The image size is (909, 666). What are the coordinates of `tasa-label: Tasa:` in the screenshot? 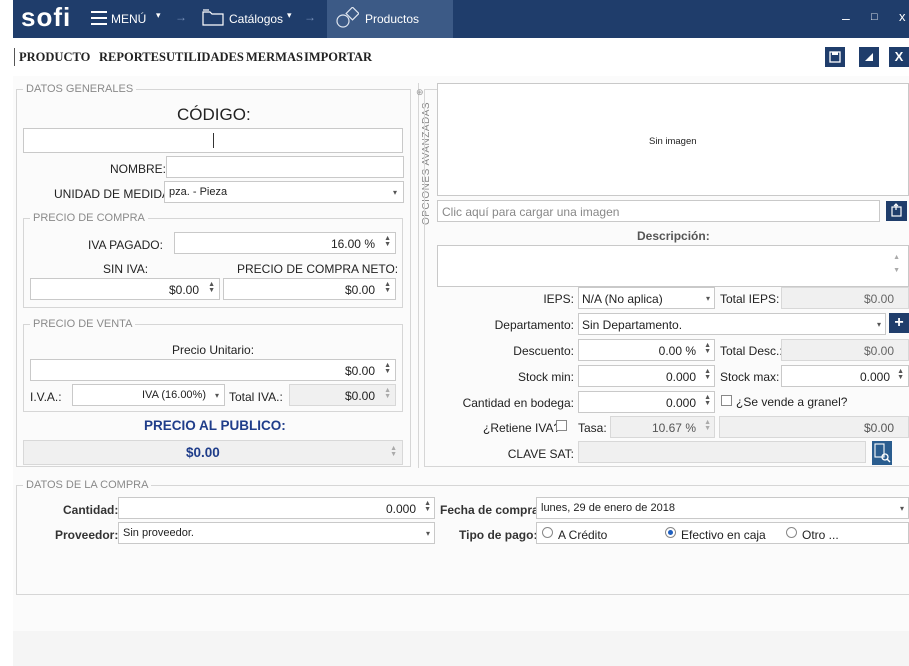 It's located at (592, 428).